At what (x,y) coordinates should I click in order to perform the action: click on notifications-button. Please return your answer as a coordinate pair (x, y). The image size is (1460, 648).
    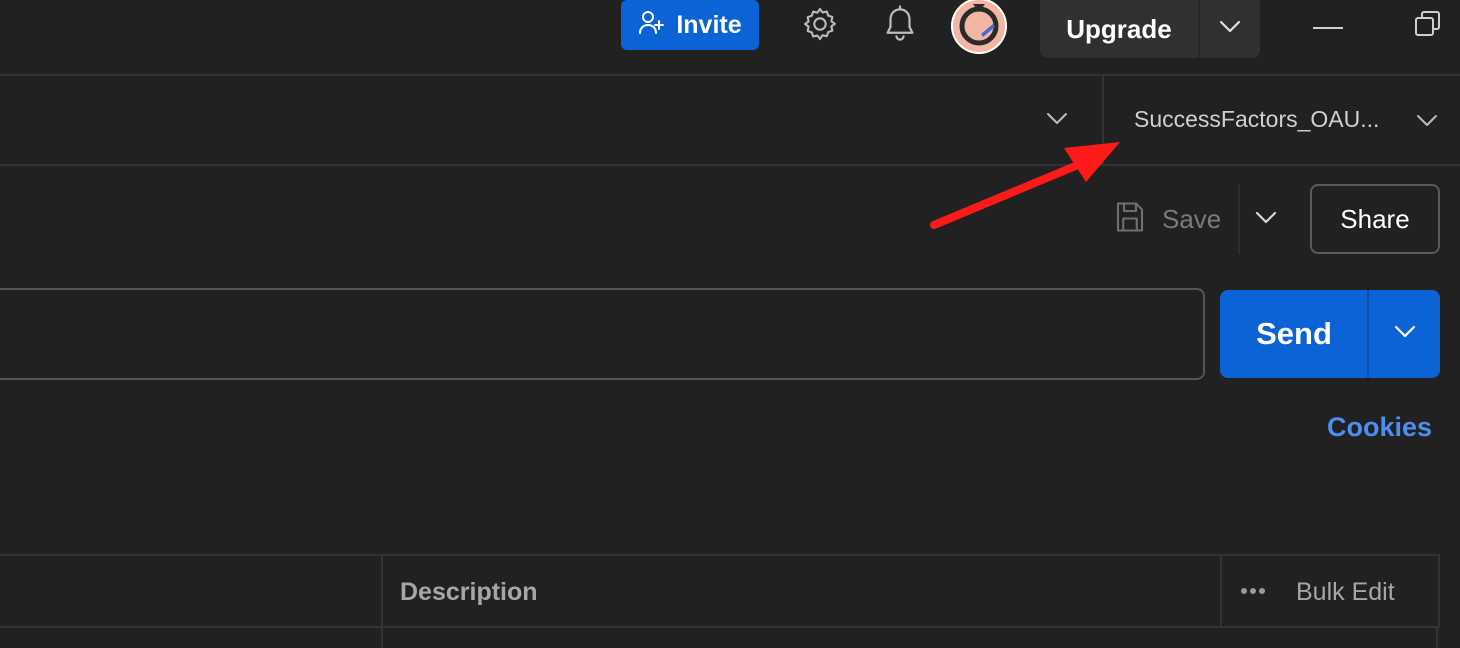
    Looking at the image, I should click on (900, 26).